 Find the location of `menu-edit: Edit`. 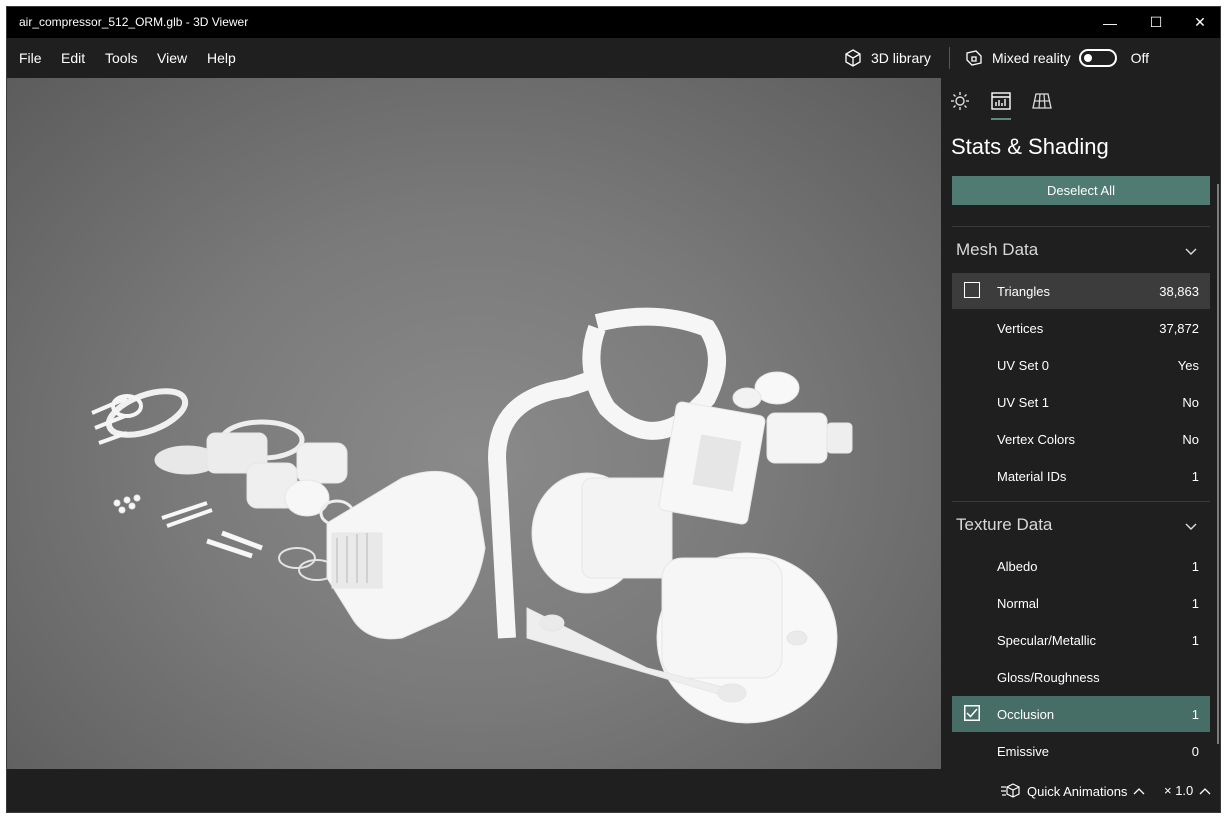

menu-edit: Edit is located at coordinates (73, 58).